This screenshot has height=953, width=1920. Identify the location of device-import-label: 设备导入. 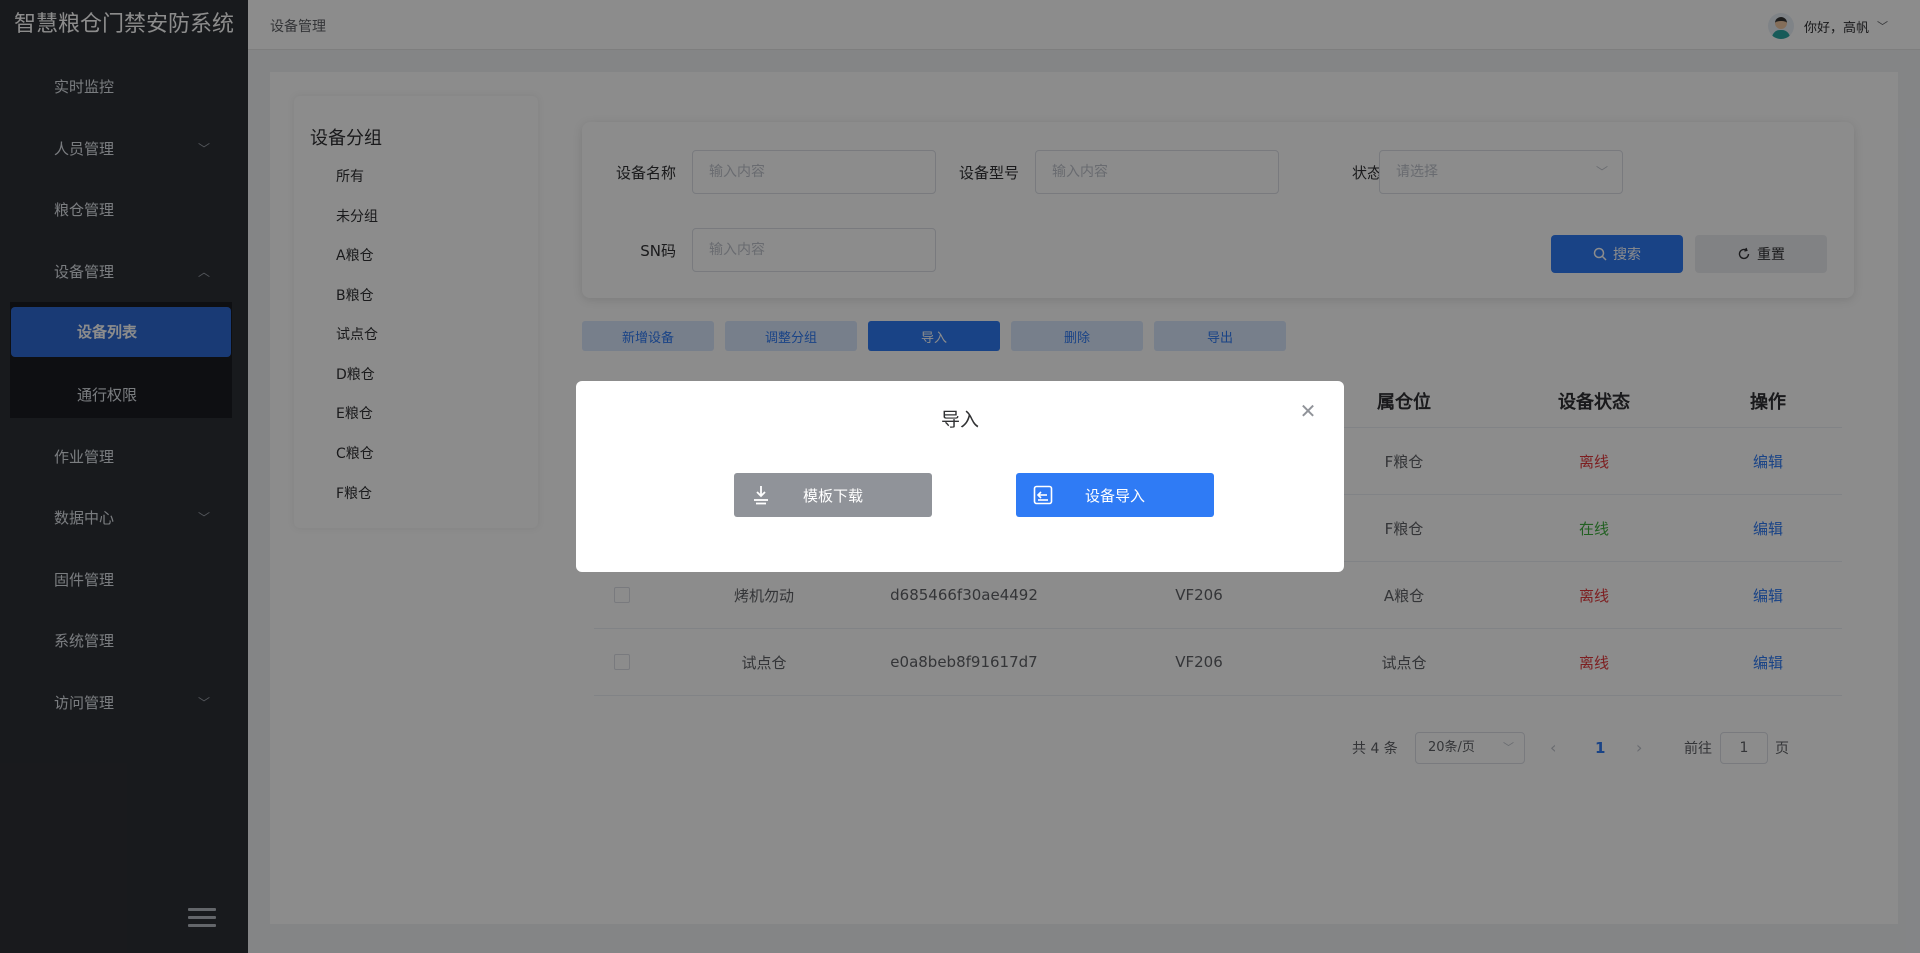
(1114, 495).